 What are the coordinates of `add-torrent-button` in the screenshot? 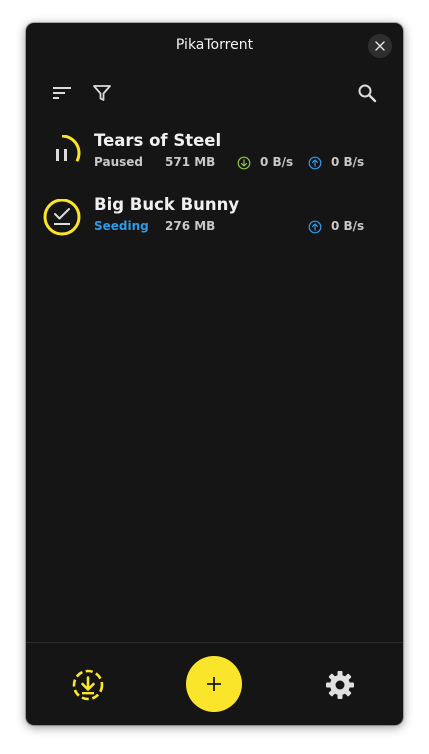 It's located at (214, 684).